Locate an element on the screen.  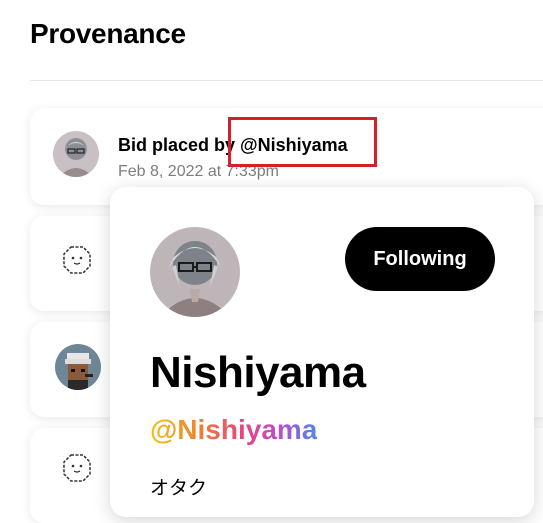
following-button: Following is located at coordinates (420, 259).